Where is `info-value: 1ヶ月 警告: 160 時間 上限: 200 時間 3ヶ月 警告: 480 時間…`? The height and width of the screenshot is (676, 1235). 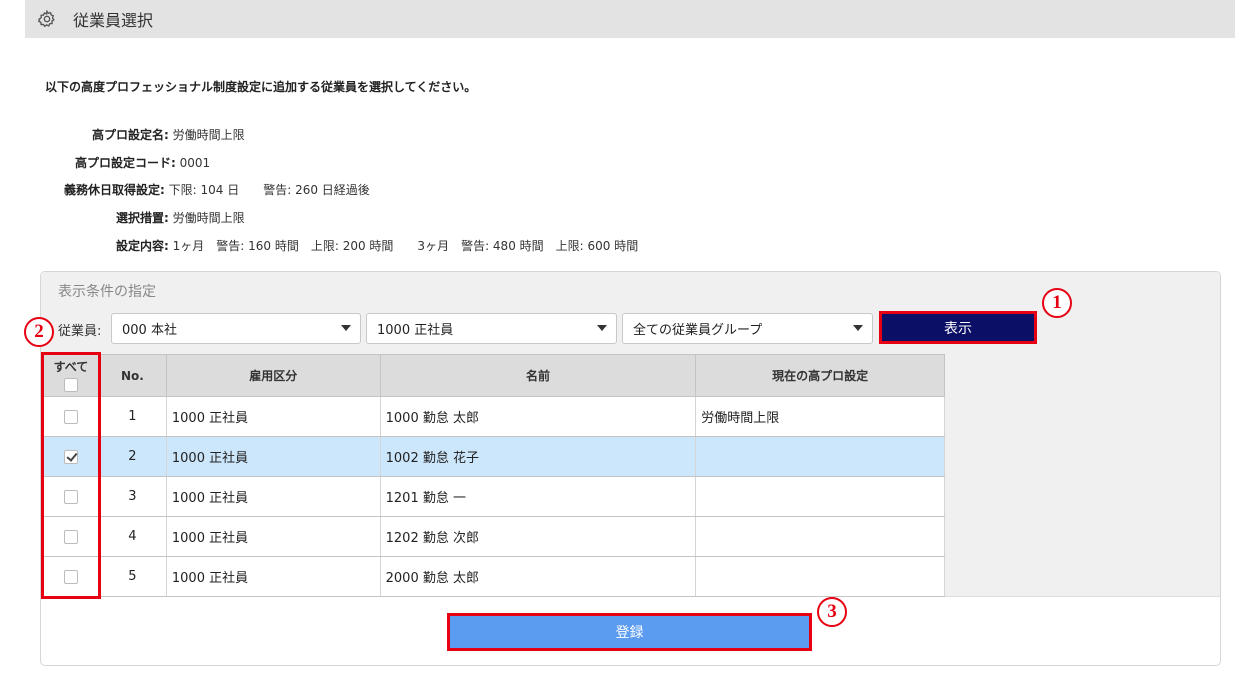 info-value: 1ヶ月 警告: 160 時間 上限: 200 時間 3ヶ月 警告: 480 時間… is located at coordinates (405, 246).